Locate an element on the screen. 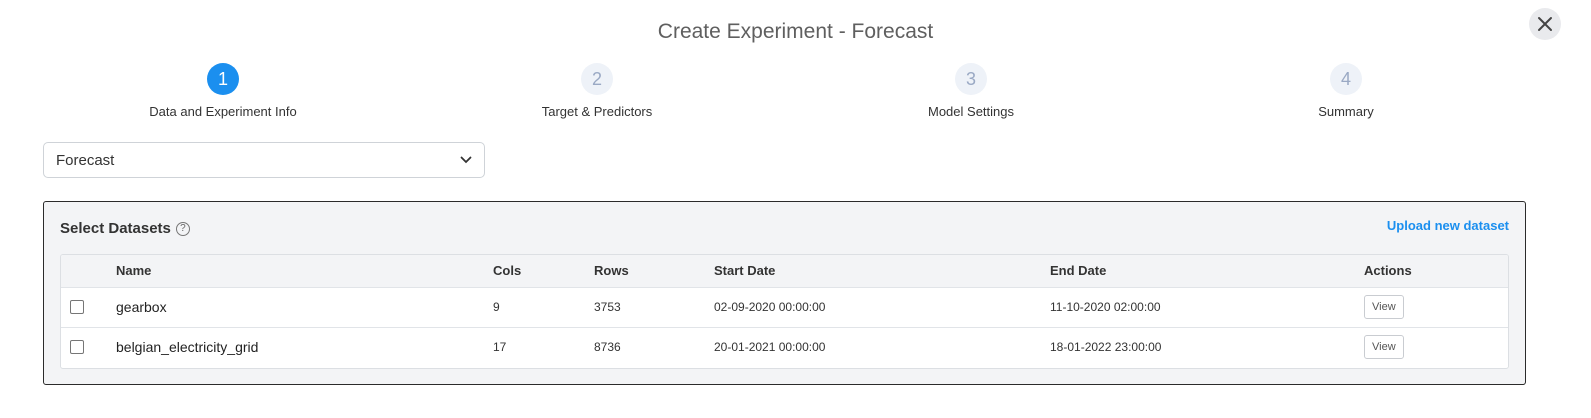  dataset-start-date: 02-09-2020 00:00:00 is located at coordinates (770, 307).